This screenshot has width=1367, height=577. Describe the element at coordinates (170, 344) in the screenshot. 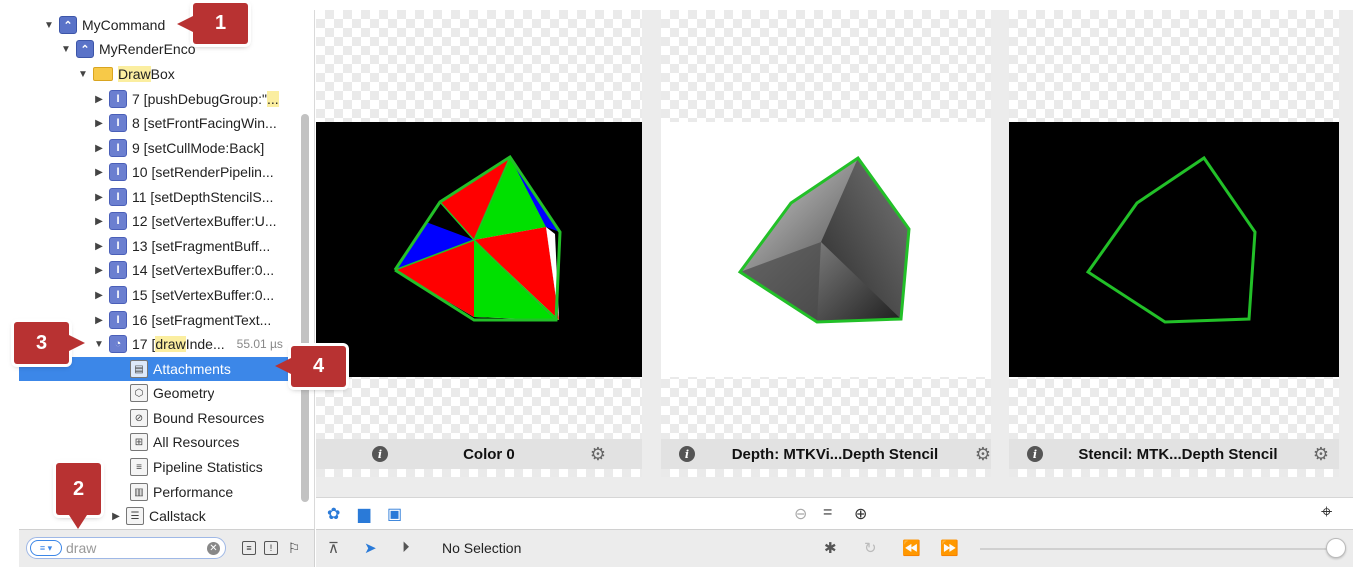

I see `search-highlight: draw` at that location.